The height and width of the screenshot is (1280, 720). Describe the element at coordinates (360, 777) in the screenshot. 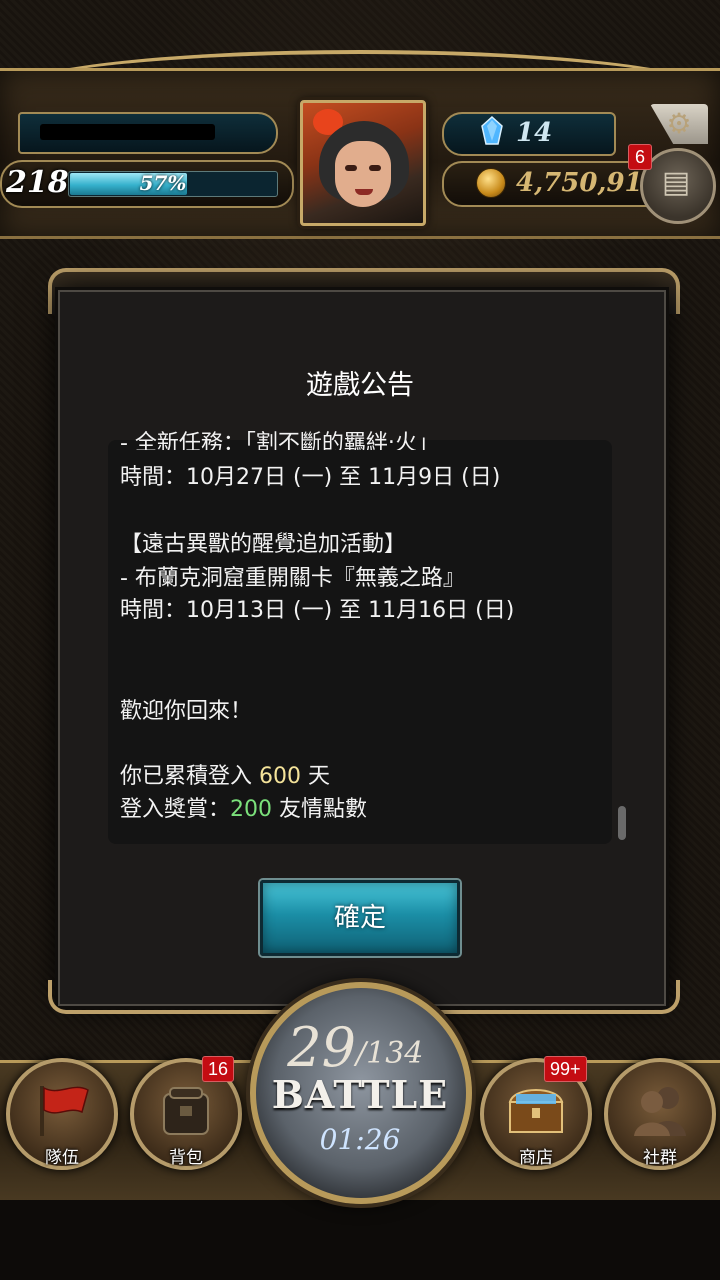

I see `login-days-line: 你已累積登入 600 天` at that location.